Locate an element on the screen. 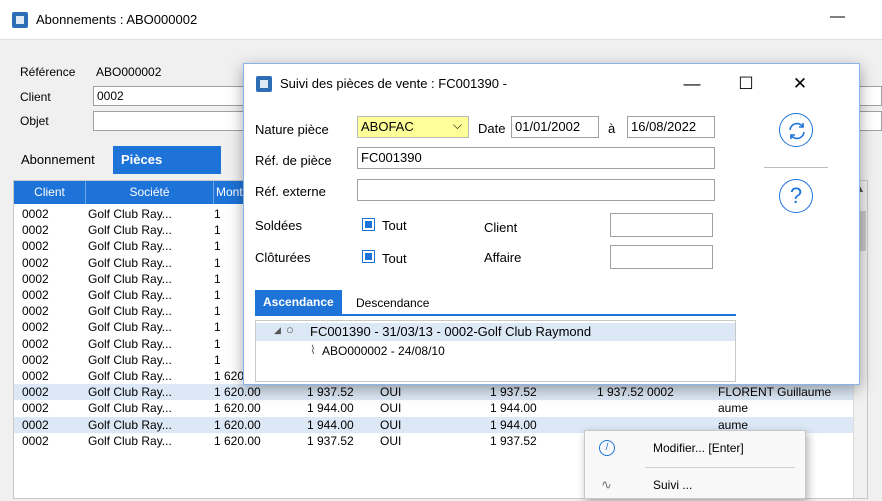 The width and height of the screenshot is (882, 501). tree-child-row: ⌇ ABO000002 - 24/08/10 is located at coordinates (495, 352).